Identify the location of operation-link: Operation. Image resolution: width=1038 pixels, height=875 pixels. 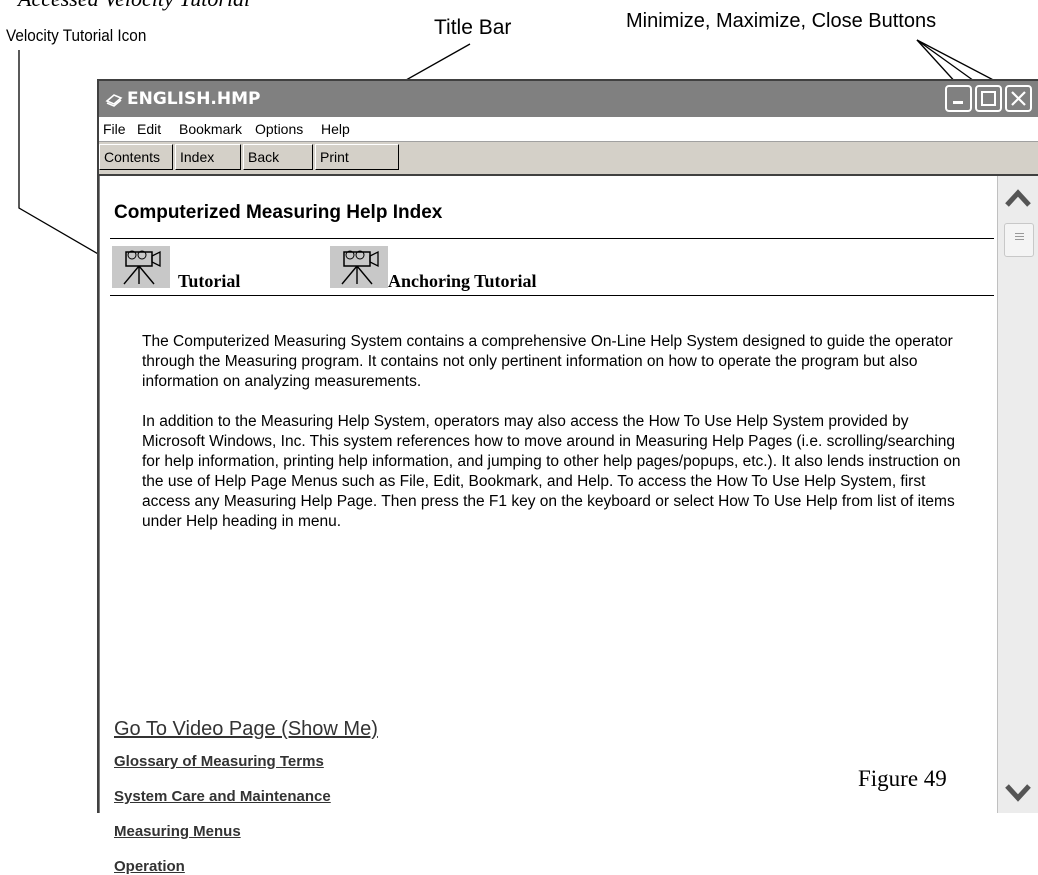
(149, 866).